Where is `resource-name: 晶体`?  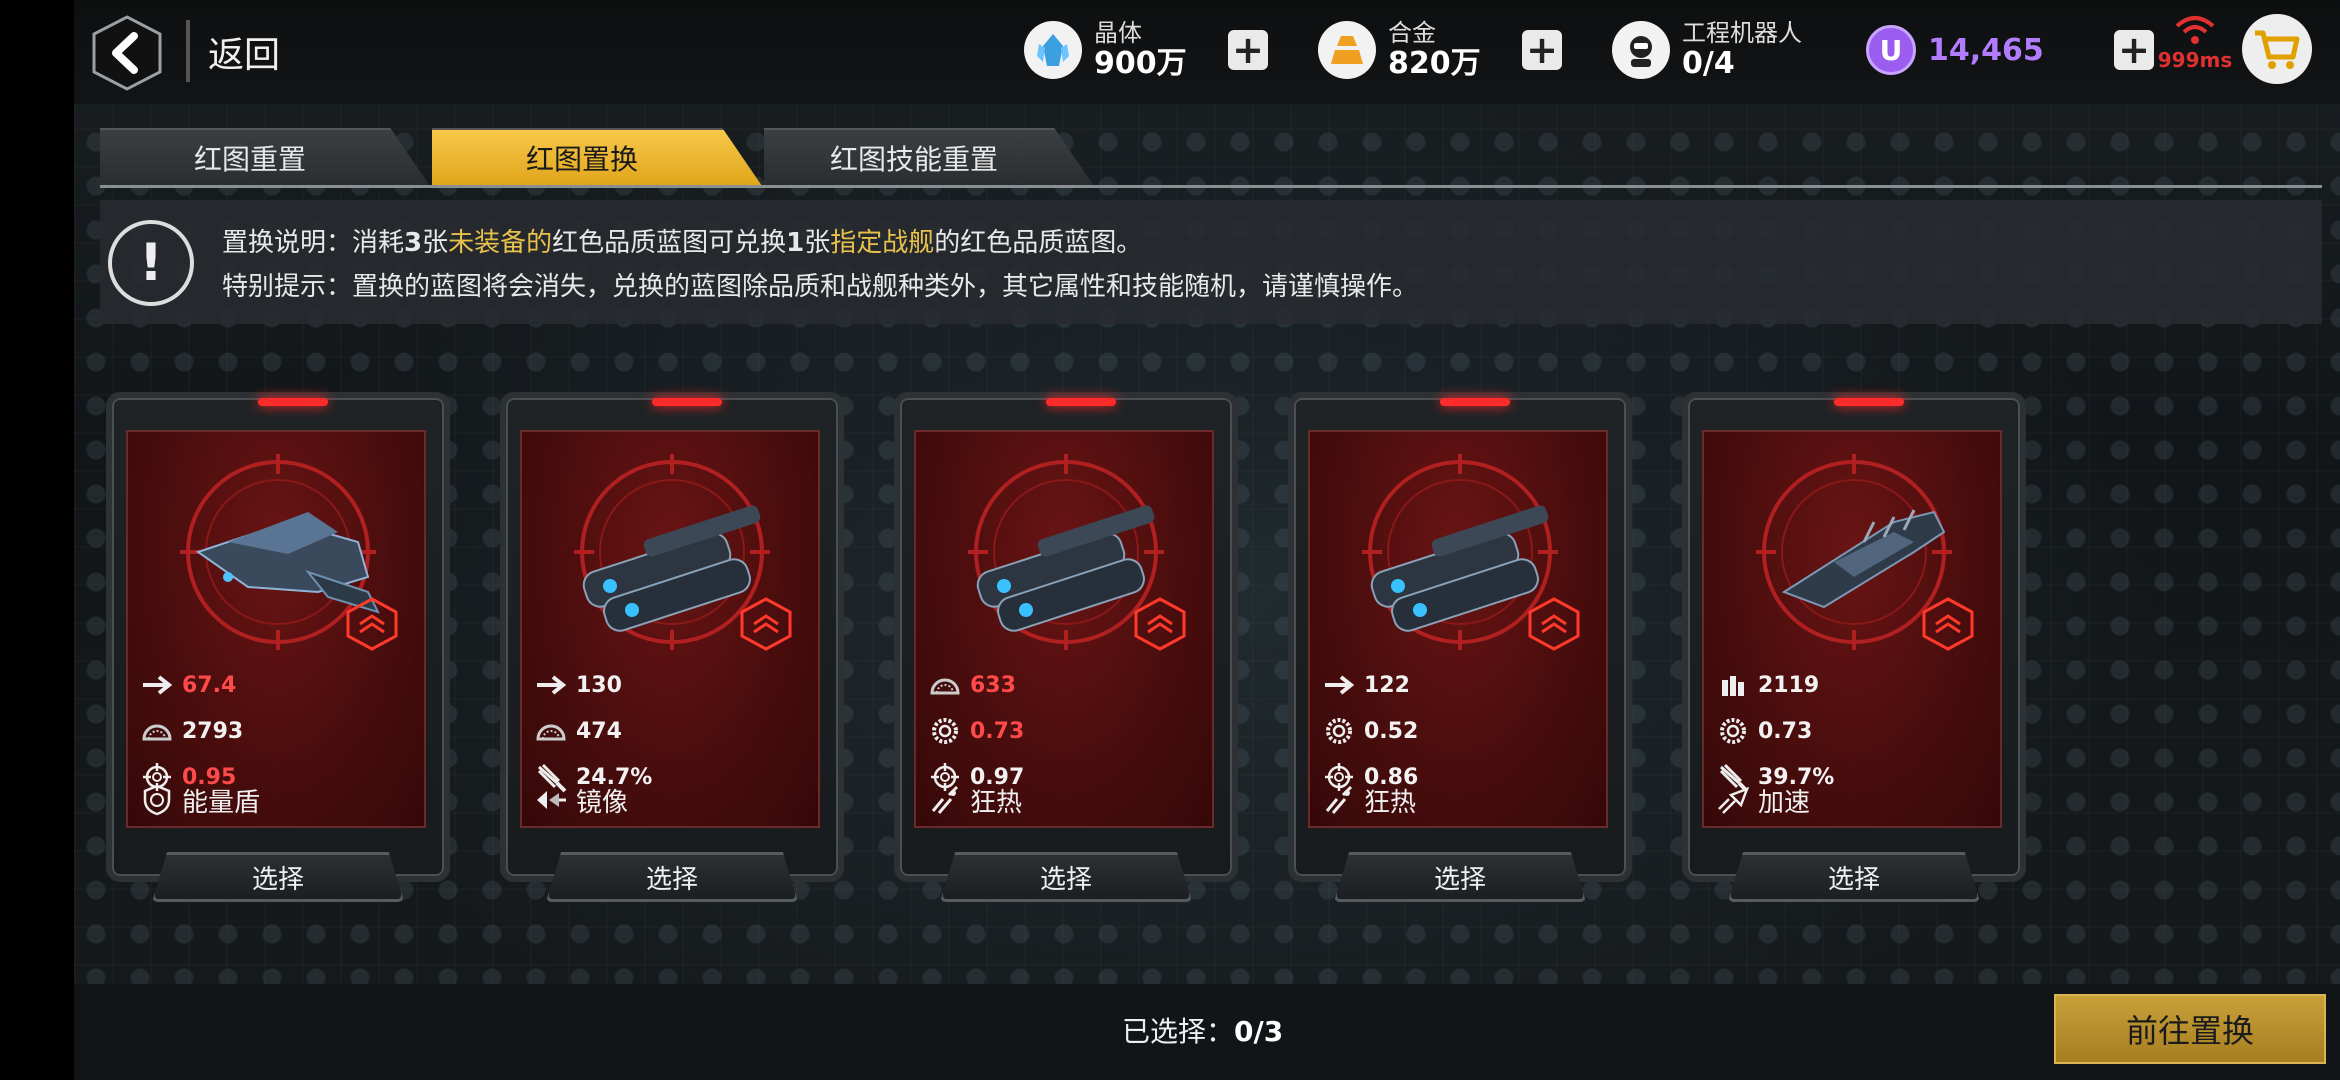 resource-name: 晶体 is located at coordinates (1118, 33).